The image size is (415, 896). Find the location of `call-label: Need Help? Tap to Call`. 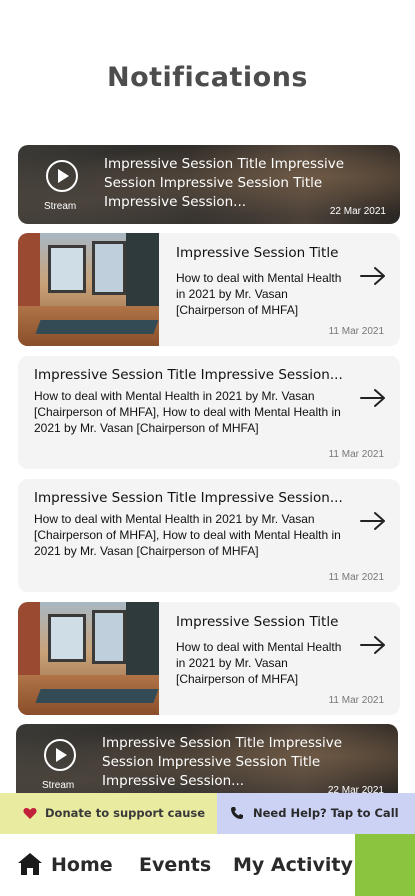

call-label: Need Help? Tap to Call is located at coordinates (326, 813).